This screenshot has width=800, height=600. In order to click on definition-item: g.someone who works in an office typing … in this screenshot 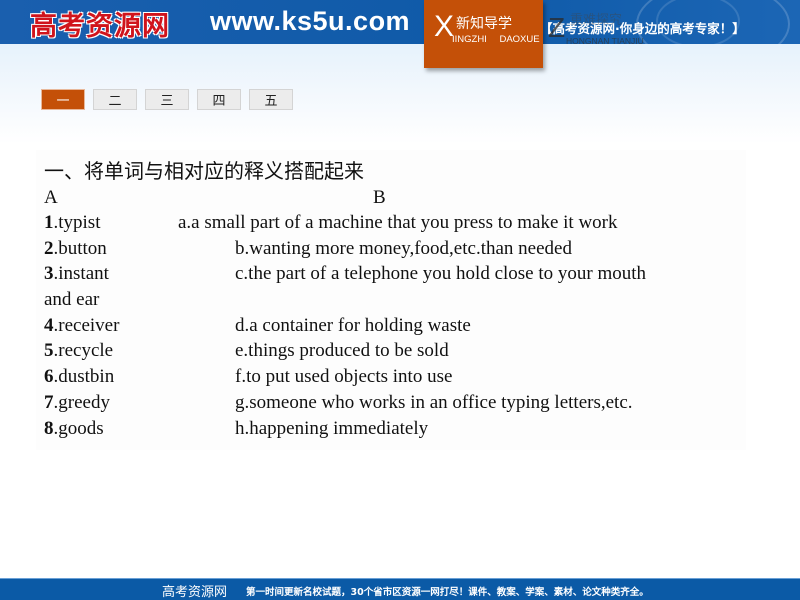, I will do `click(434, 402)`.